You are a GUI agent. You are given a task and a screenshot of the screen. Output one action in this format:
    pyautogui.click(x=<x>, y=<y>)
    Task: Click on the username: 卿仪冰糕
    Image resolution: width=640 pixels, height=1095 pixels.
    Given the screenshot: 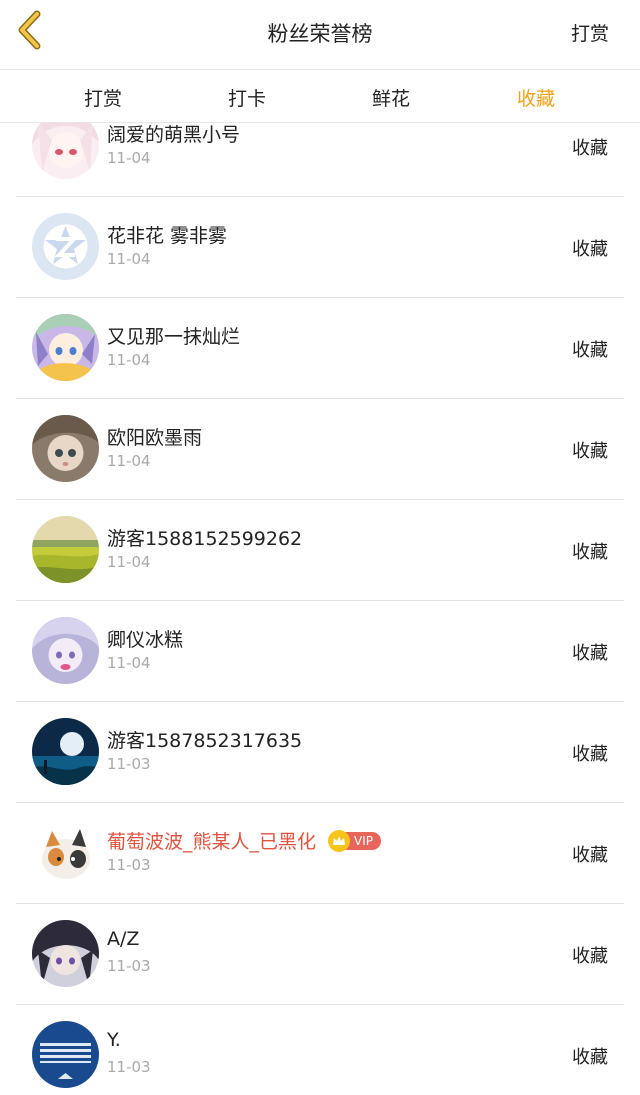 What is the action you would take?
    pyautogui.click(x=145, y=640)
    